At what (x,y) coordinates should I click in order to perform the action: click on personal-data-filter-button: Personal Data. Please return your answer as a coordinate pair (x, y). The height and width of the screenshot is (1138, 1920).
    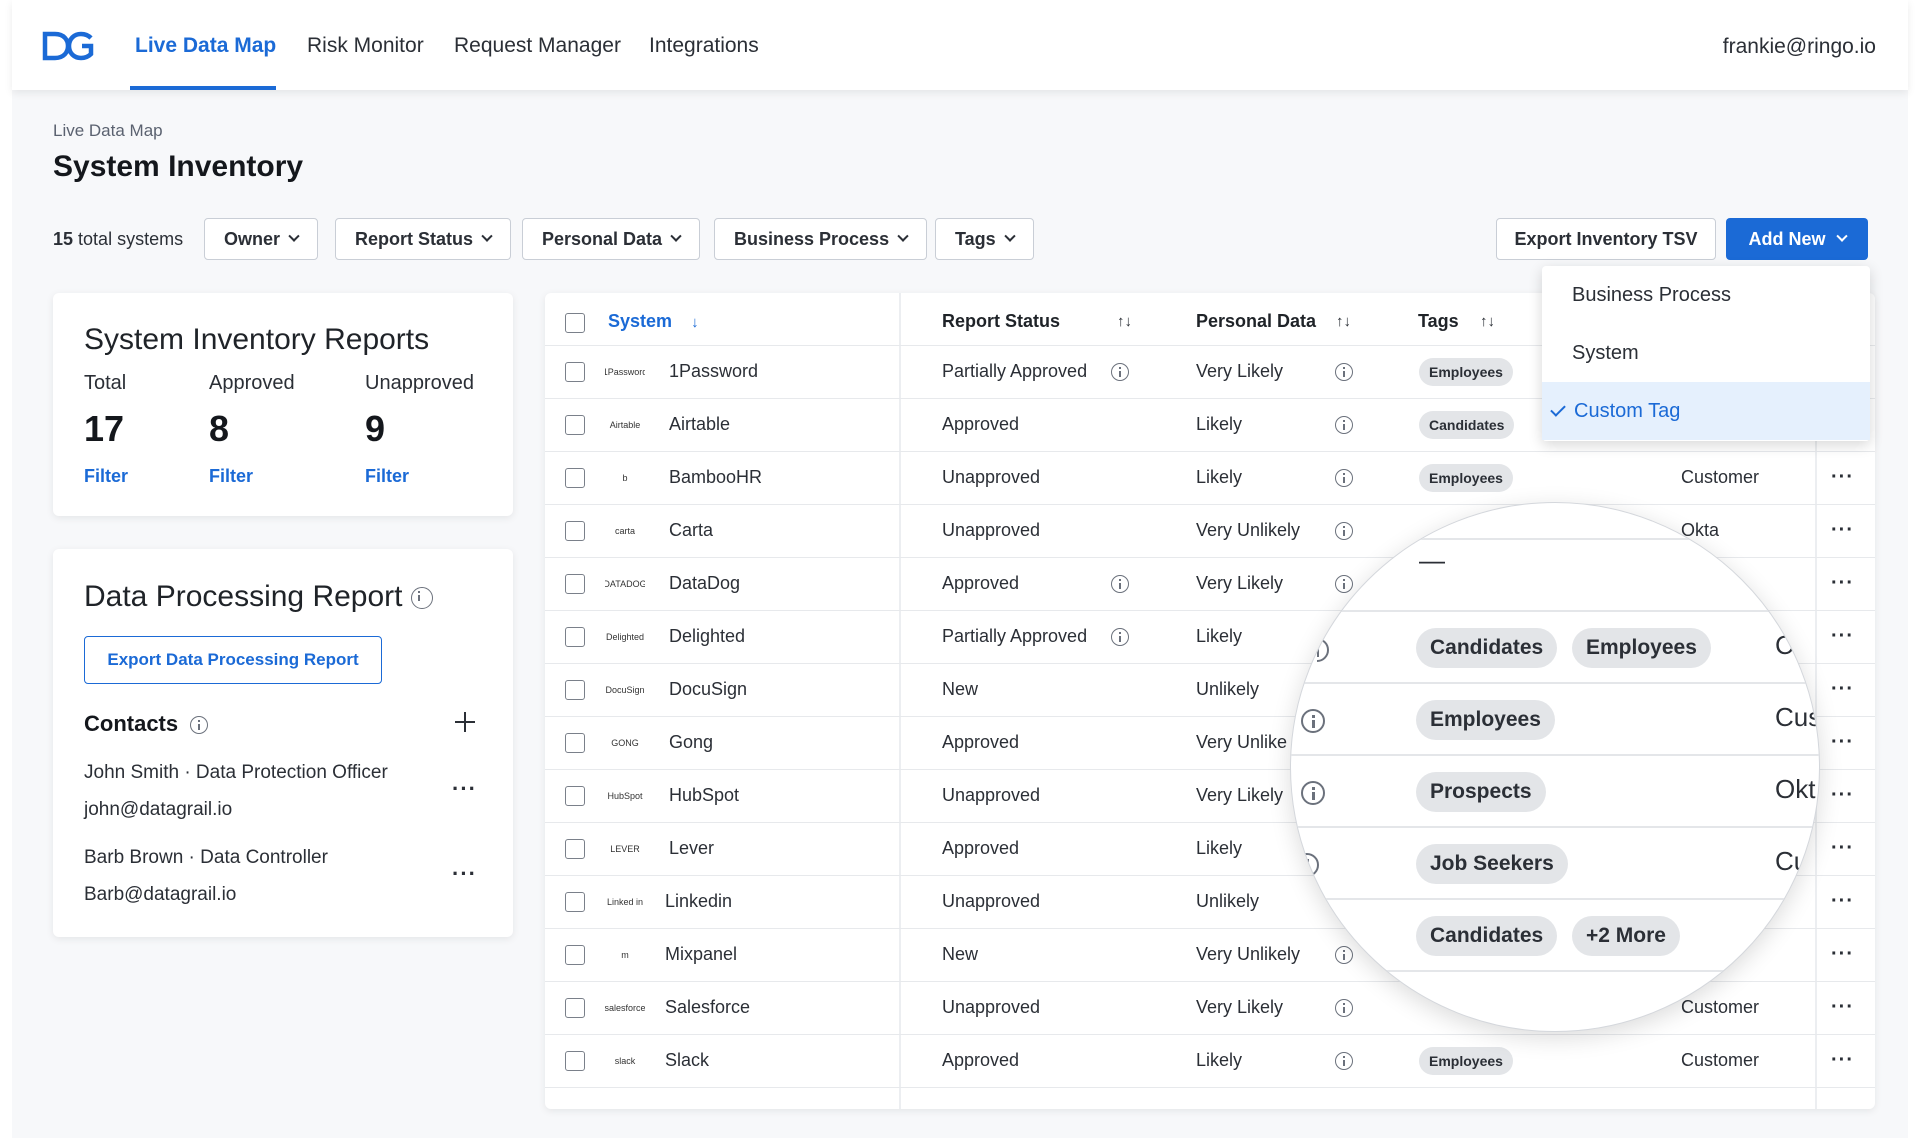
    Looking at the image, I should click on (611, 239).